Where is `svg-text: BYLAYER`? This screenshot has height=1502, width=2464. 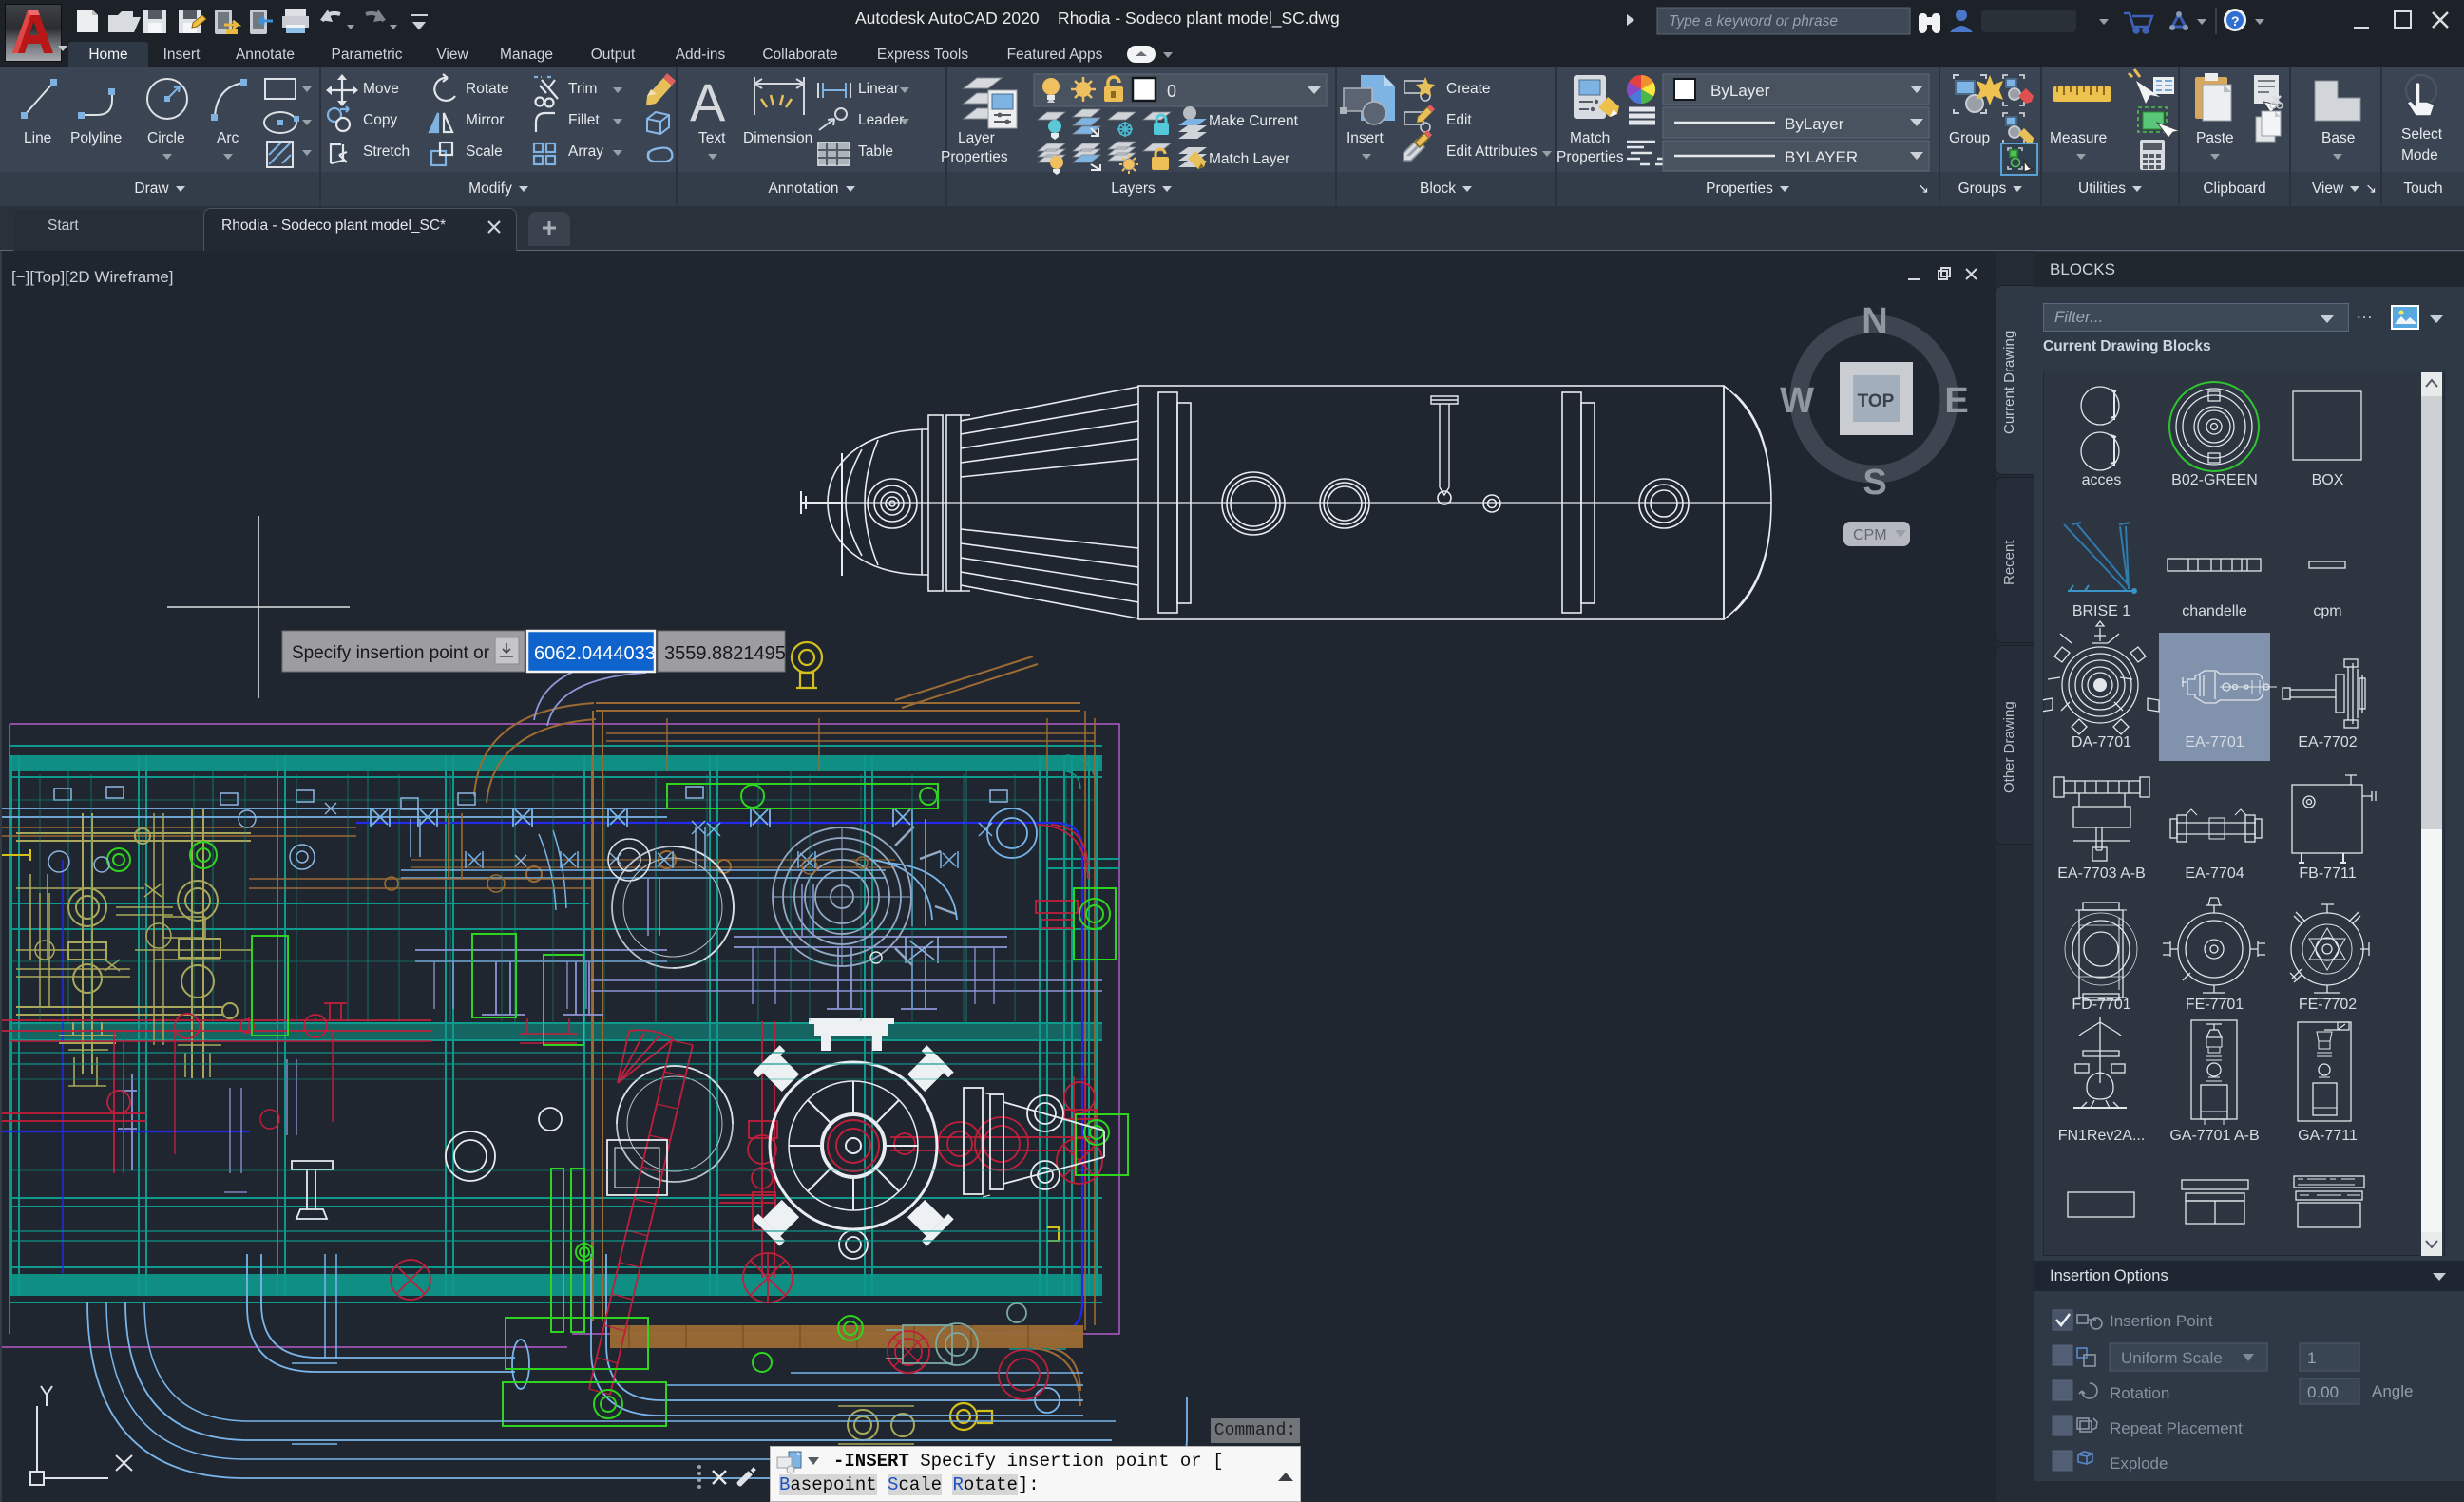 svg-text: BYLAYER is located at coordinates (1821, 157).